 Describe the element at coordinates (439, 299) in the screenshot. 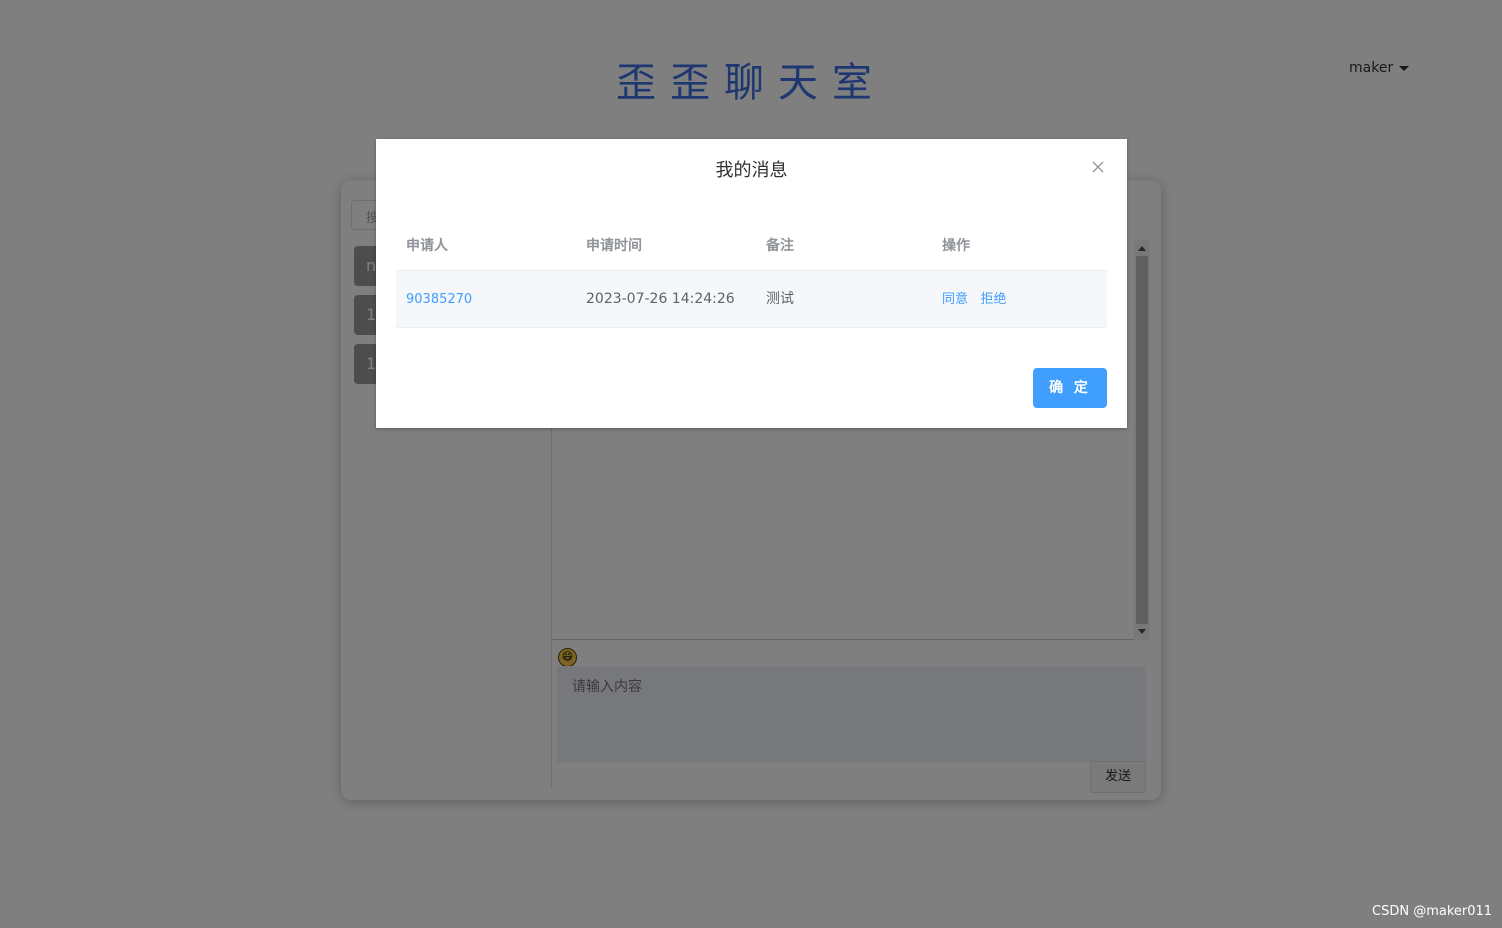

I see `applicant-link: 90385270` at that location.